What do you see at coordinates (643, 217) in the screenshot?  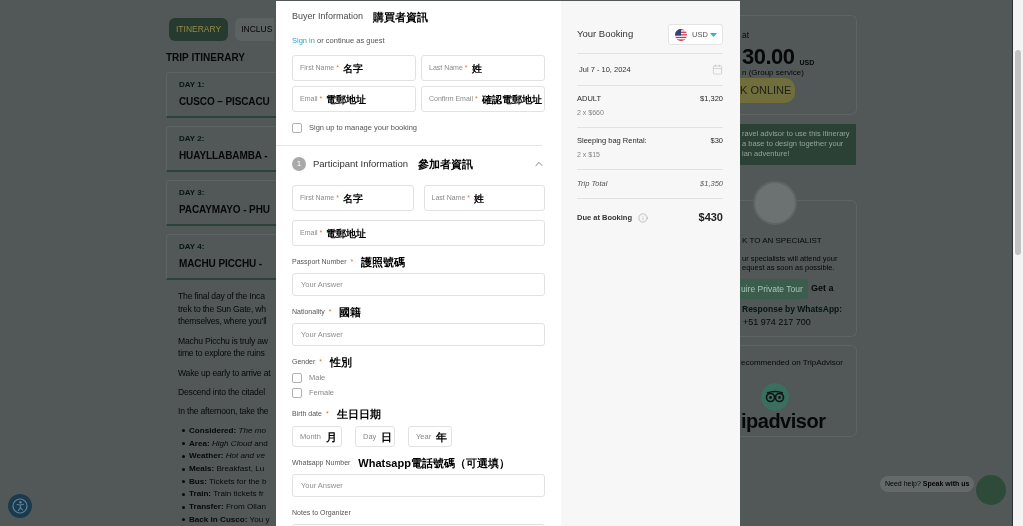 I see `info-icon` at bounding box center [643, 217].